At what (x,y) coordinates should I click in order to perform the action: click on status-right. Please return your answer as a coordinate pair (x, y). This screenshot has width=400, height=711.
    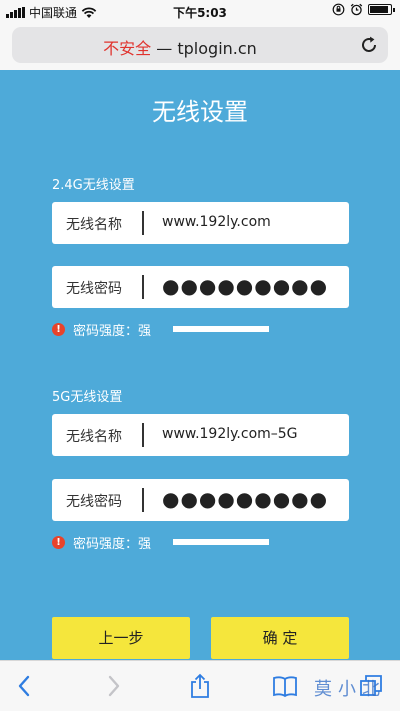
    Looking at the image, I should click on (363, 9).